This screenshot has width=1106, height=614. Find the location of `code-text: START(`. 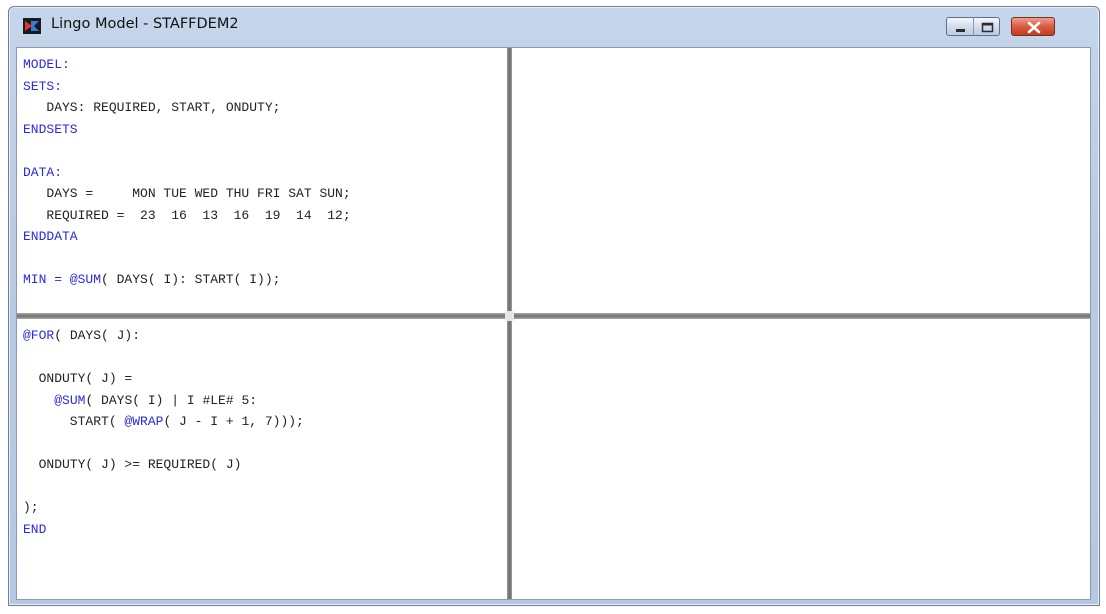

code-text: START( is located at coordinates (74, 421).